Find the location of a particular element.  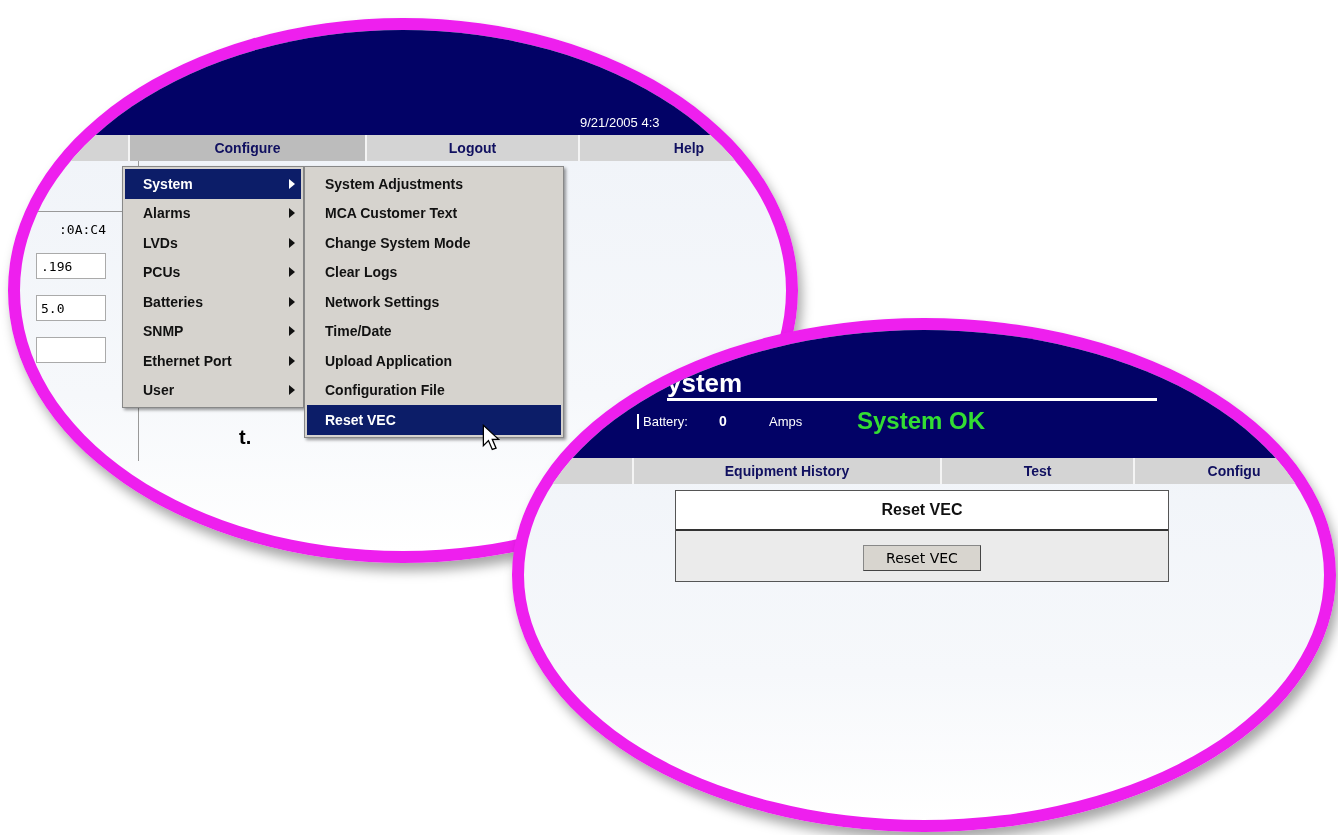

menu-item: System Adjustments is located at coordinates (434, 184).